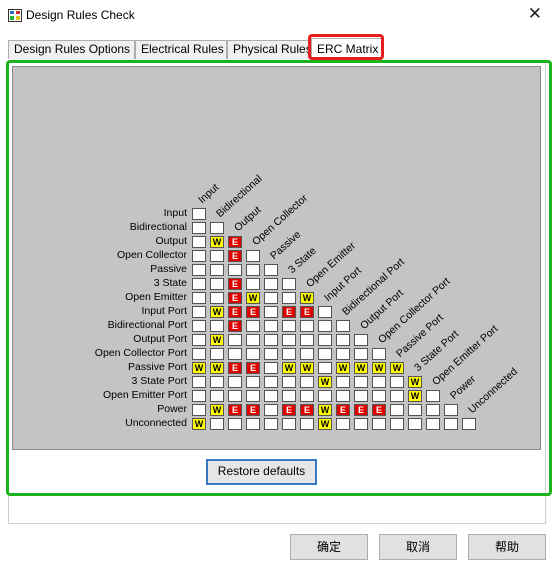 The image size is (554, 570). Describe the element at coordinates (507, 547) in the screenshot. I see `help-button: 帮助` at that location.